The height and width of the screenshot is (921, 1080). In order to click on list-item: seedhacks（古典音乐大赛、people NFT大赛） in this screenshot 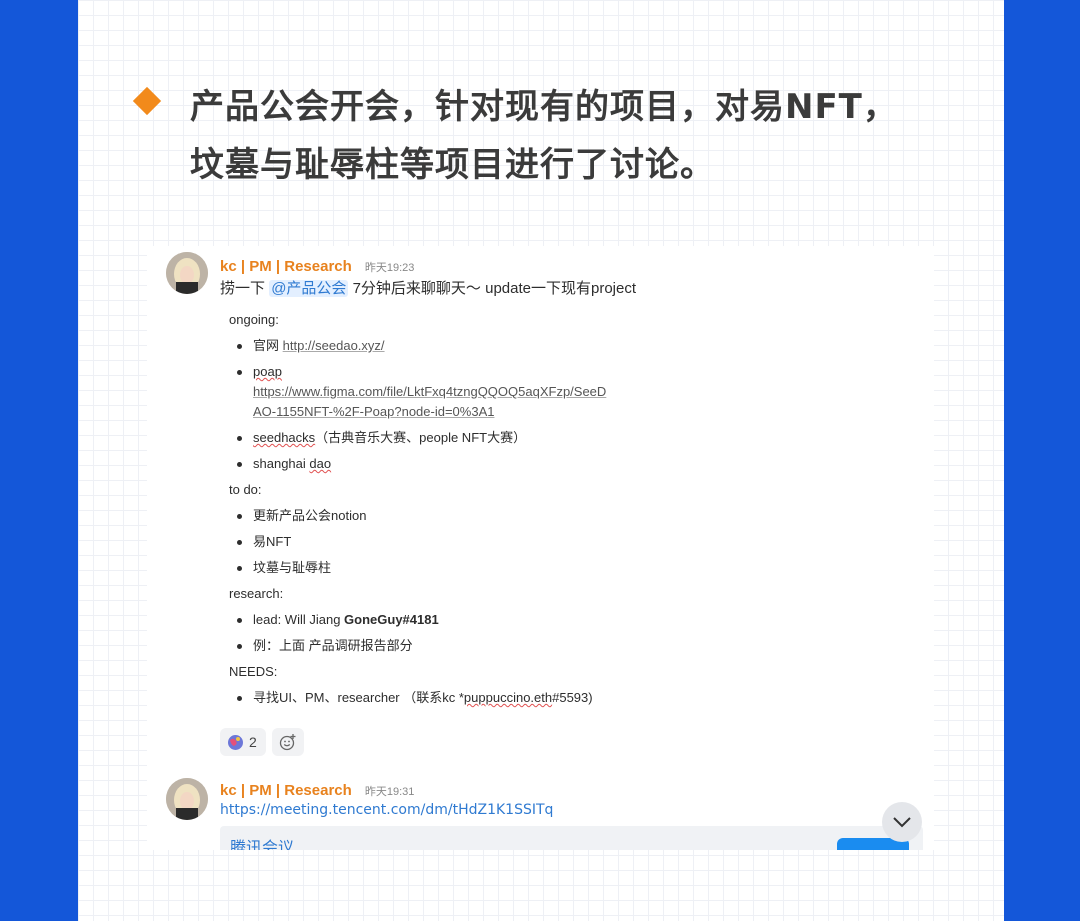, I will do `click(439, 438)`.